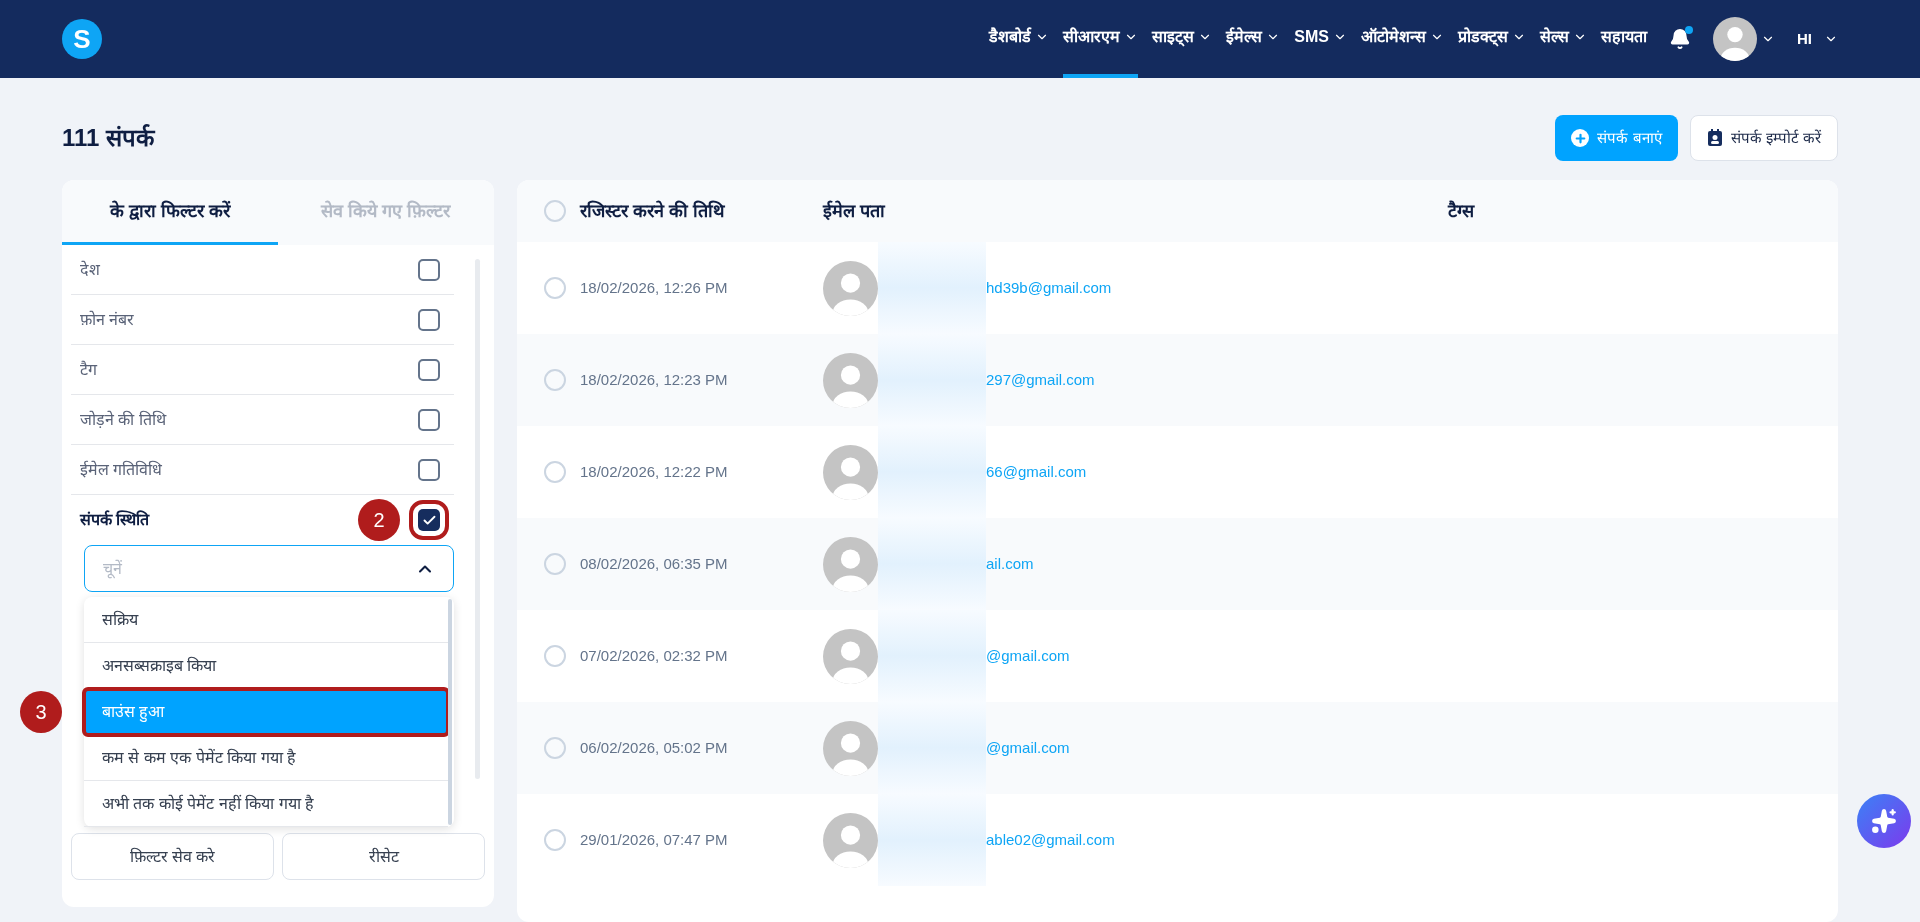 This screenshot has height=922, width=1920. Describe the element at coordinates (1461, 211) in the screenshot. I see `column-header: टैग्स` at that location.